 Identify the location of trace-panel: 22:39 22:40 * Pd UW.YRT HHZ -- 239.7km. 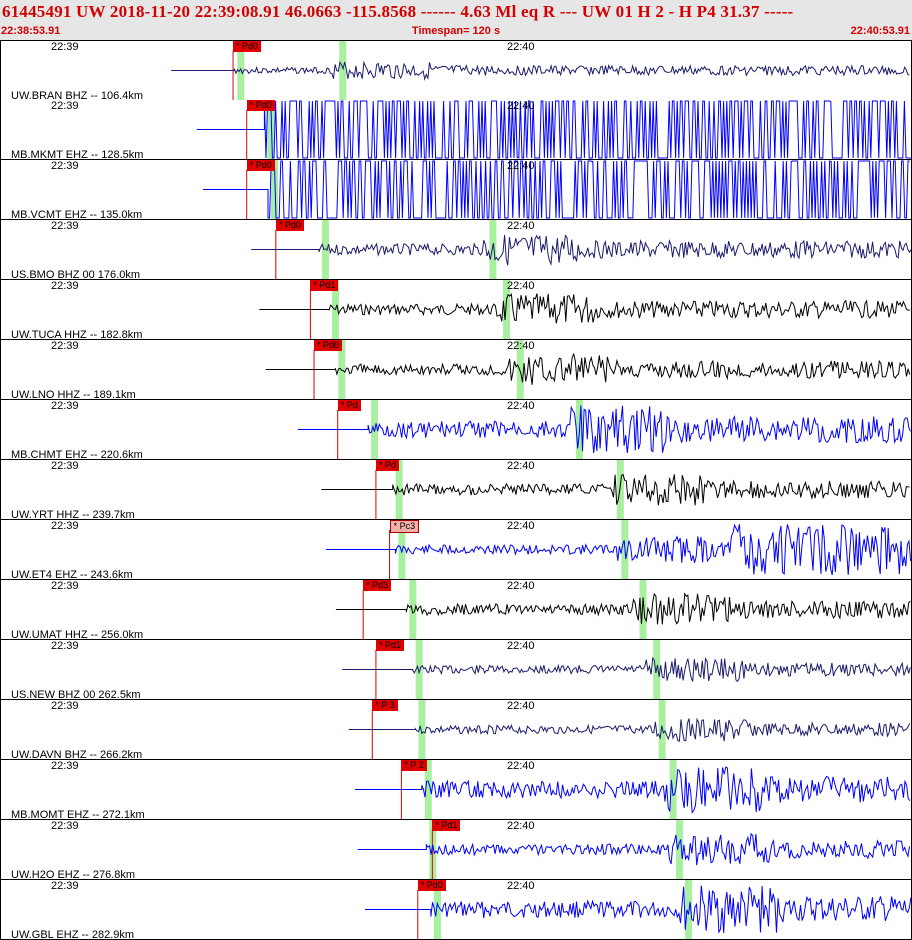
(456, 490).